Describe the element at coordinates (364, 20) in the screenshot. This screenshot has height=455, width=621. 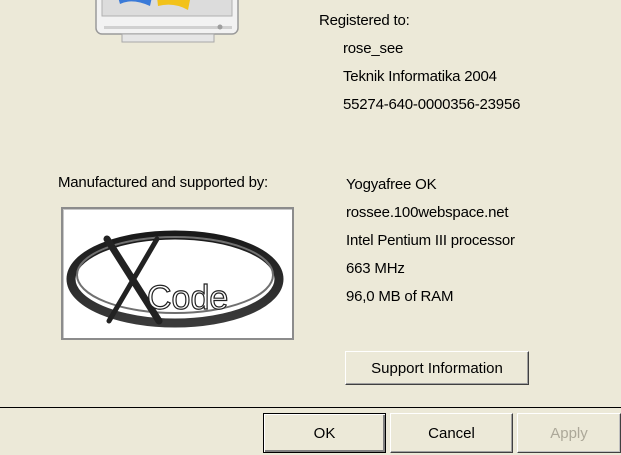
I see `registered-to-heading: Registered to:` at that location.